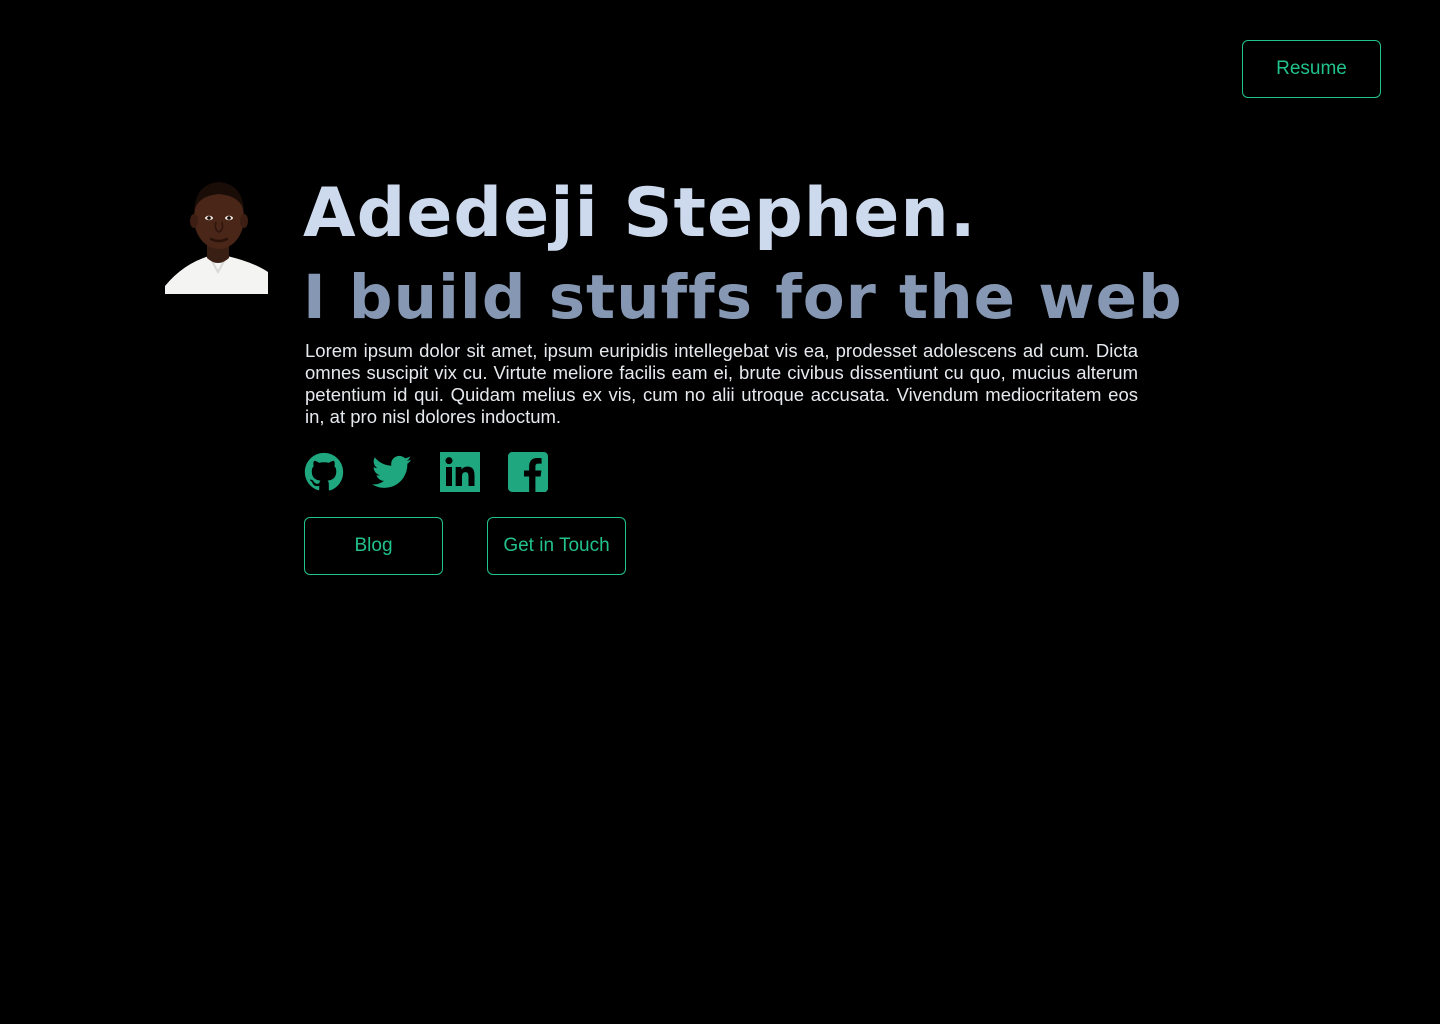  What do you see at coordinates (640, 213) in the screenshot?
I see `hero-name: Adedeji Stephen.` at bounding box center [640, 213].